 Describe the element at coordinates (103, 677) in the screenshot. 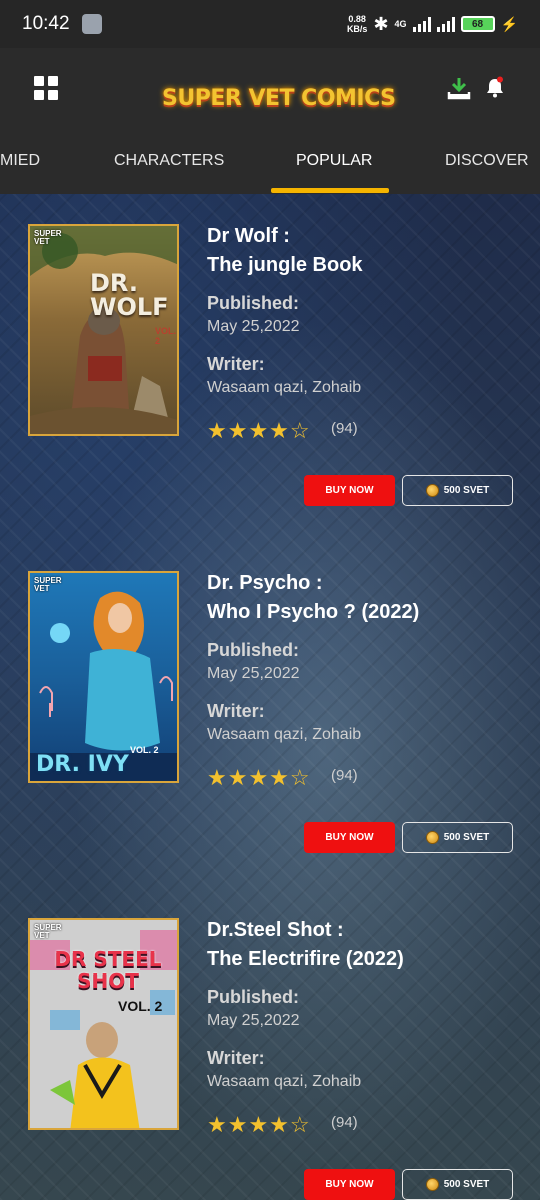

I see `comic-cover: SUPER VET DR. IVY VOL. 2` at that location.